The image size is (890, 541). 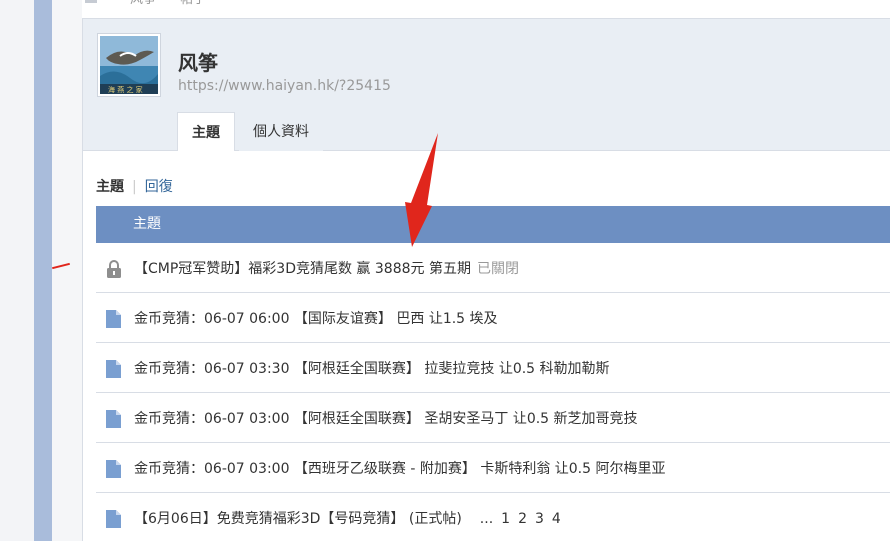 I want to click on page-link-2: 2, so click(x=522, y=519).